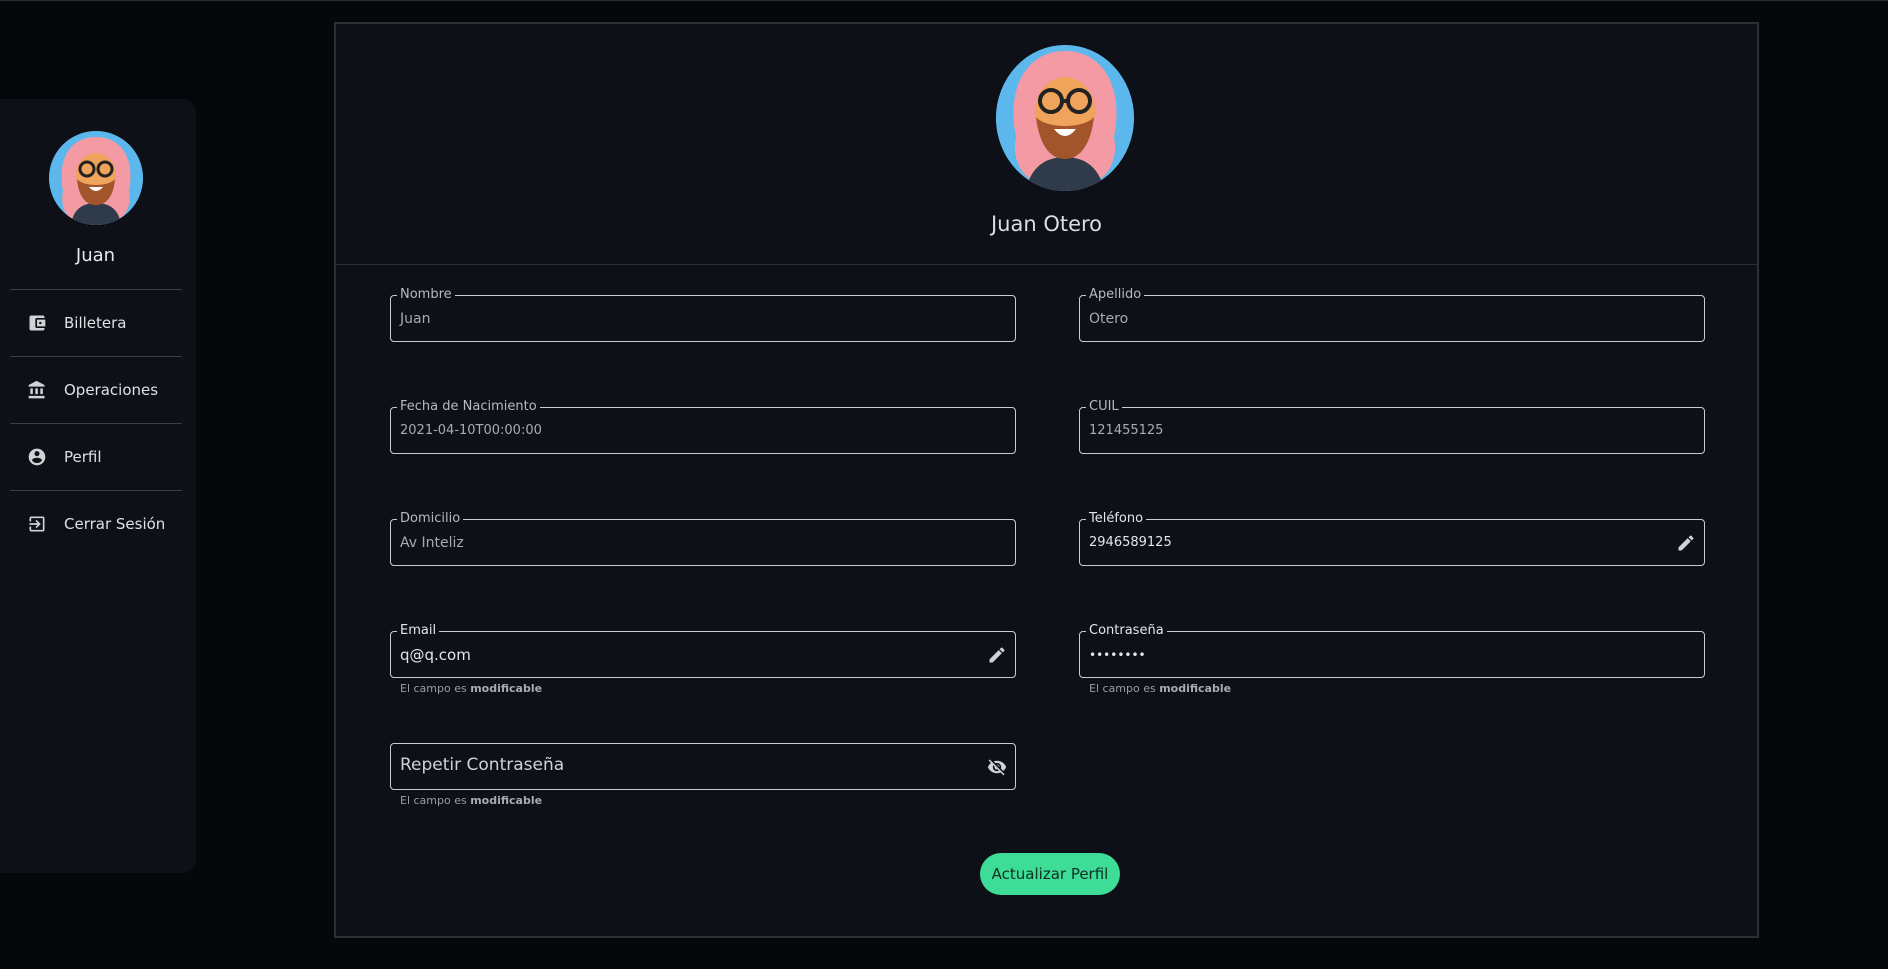 Image resolution: width=1888 pixels, height=969 pixels. Describe the element at coordinates (471, 800) in the screenshot. I see `repeat-password-helper-text: El campo es modificable` at that location.